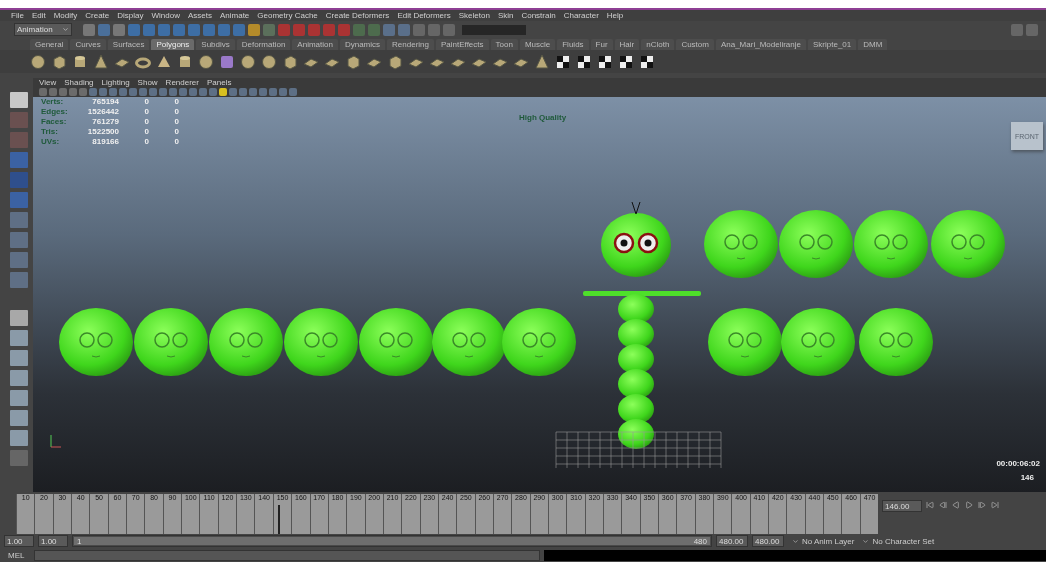 The height and width of the screenshot is (562, 1046). What do you see at coordinates (165, 15) in the screenshot?
I see `menu-item: Window` at bounding box center [165, 15].